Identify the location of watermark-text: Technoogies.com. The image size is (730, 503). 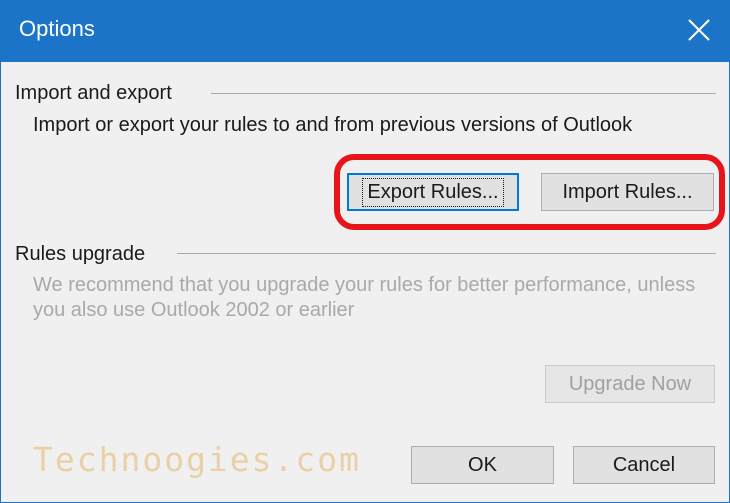
(197, 459).